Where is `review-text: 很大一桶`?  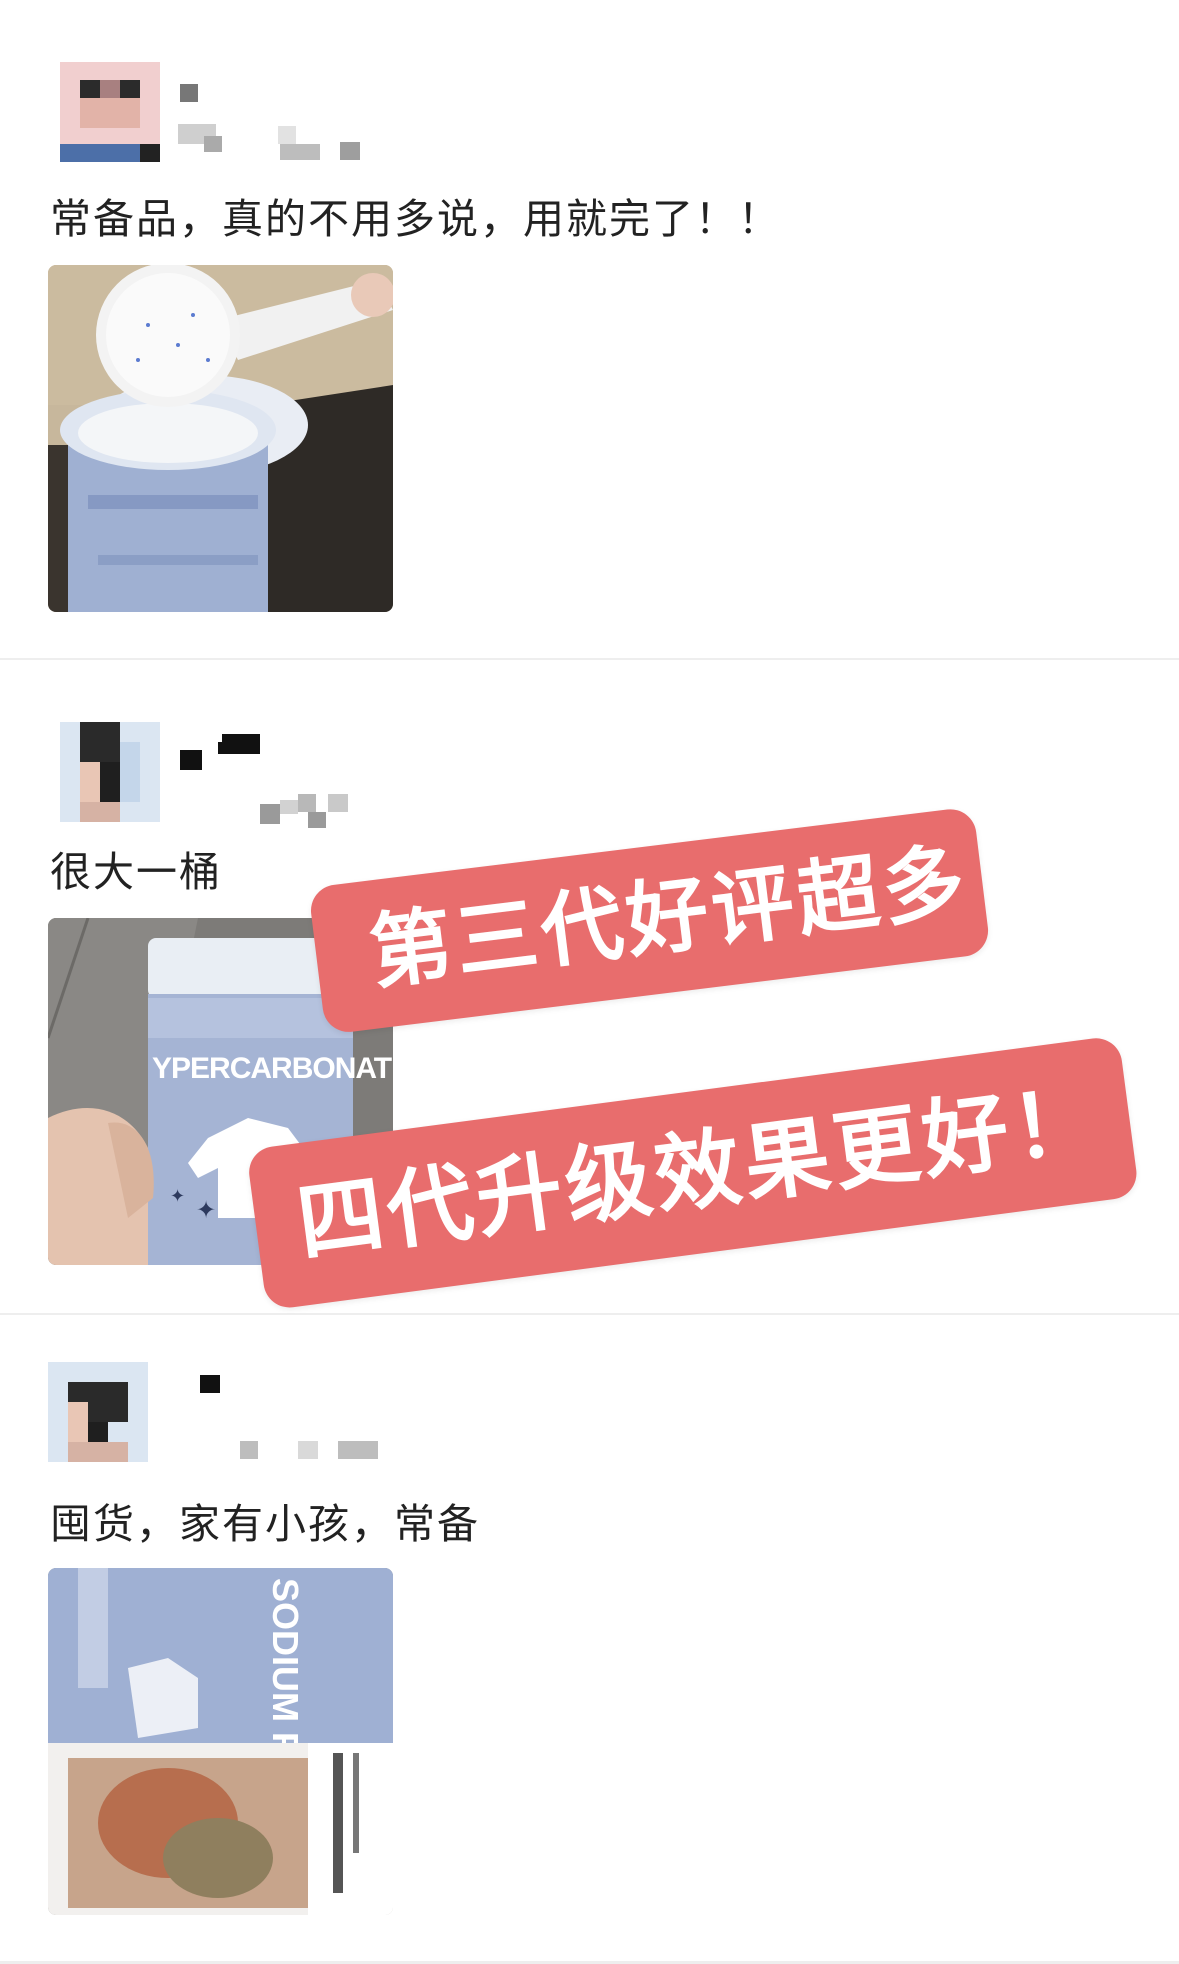
review-text: 很大一桶 is located at coordinates (136, 872).